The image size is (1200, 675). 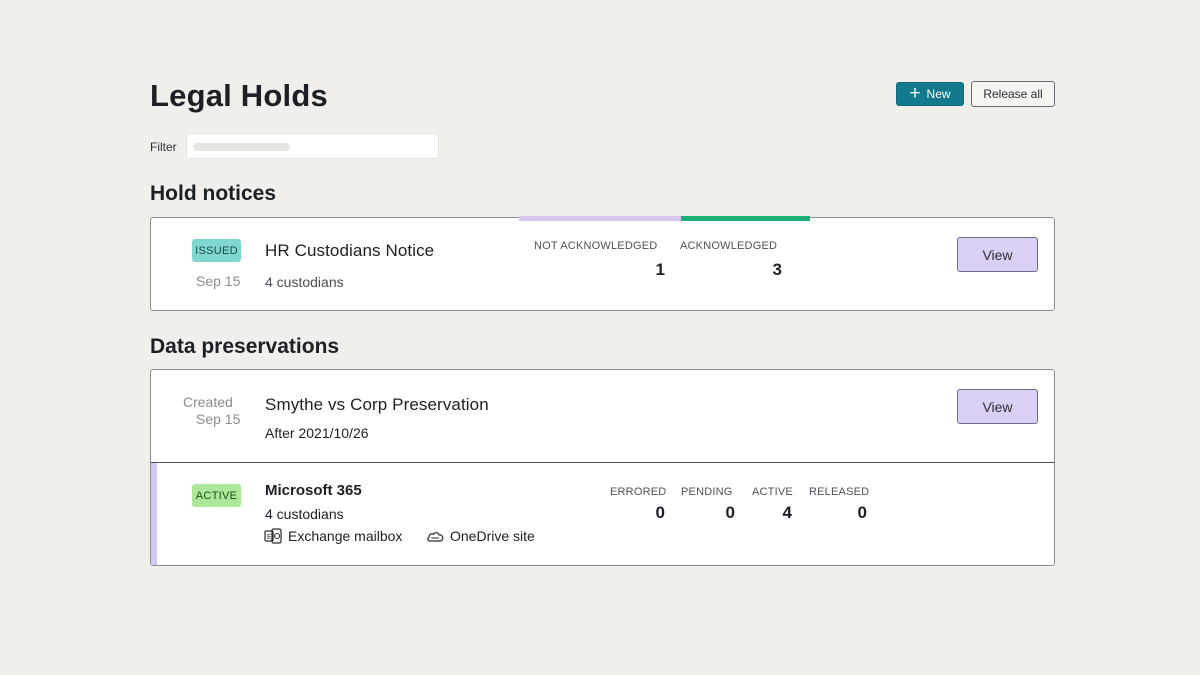 What do you see at coordinates (730, 512) in the screenshot?
I see `pending-value: 0` at bounding box center [730, 512].